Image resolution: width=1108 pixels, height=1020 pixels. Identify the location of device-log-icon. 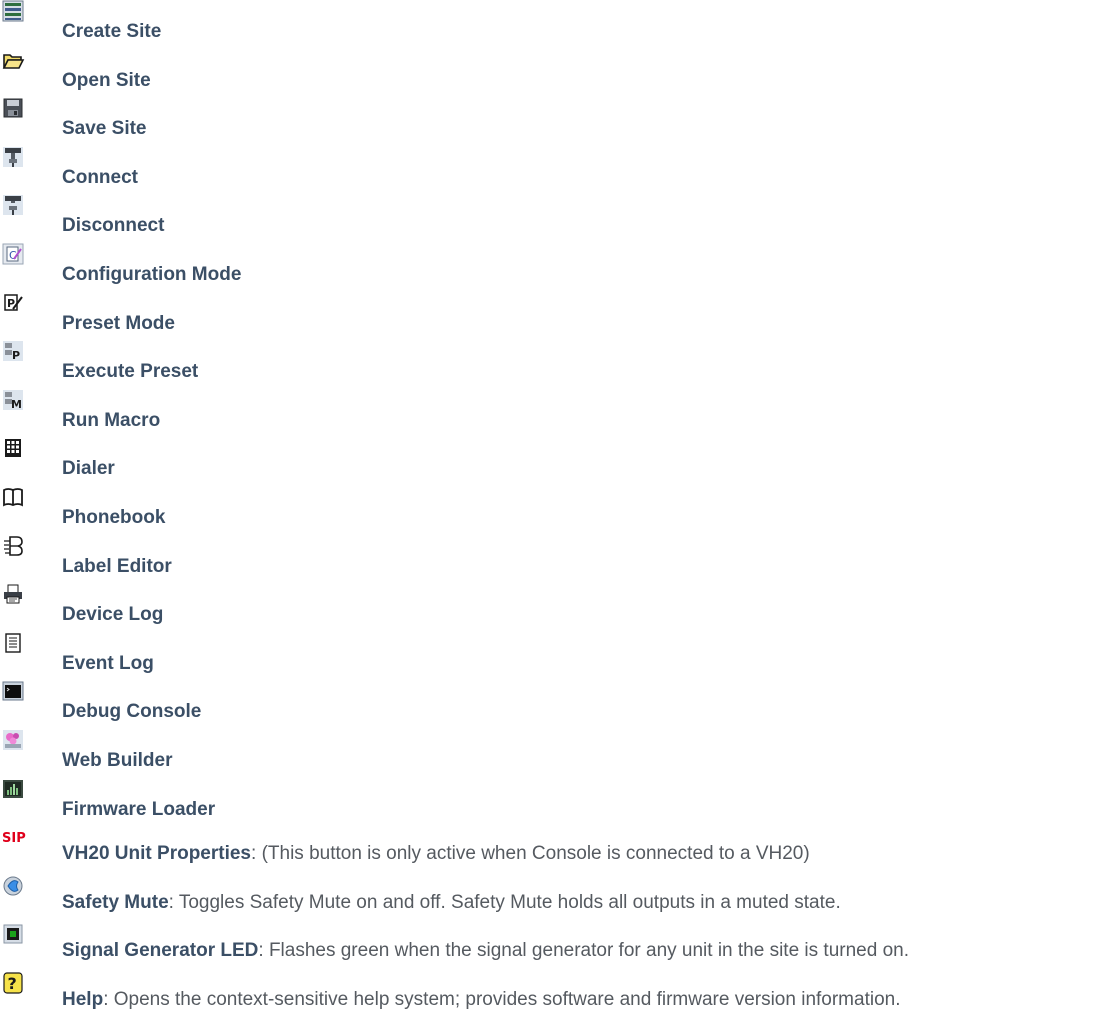
(13, 594).